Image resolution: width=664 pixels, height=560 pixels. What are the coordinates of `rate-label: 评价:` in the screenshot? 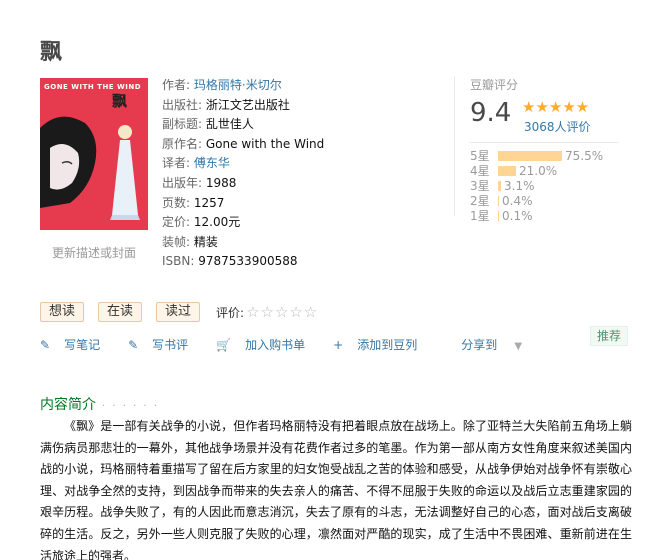 It's located at (230, 312).